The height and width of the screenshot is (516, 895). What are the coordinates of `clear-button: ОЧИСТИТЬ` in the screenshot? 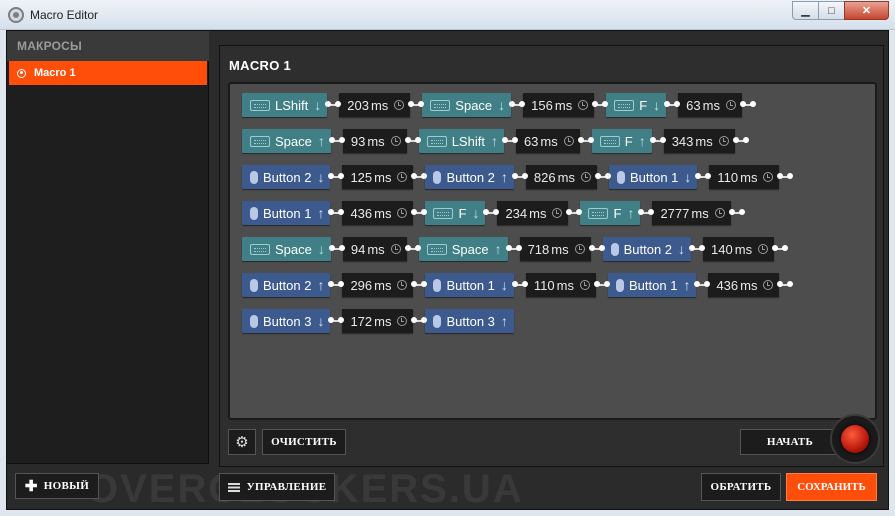 It's located at (304, 442).